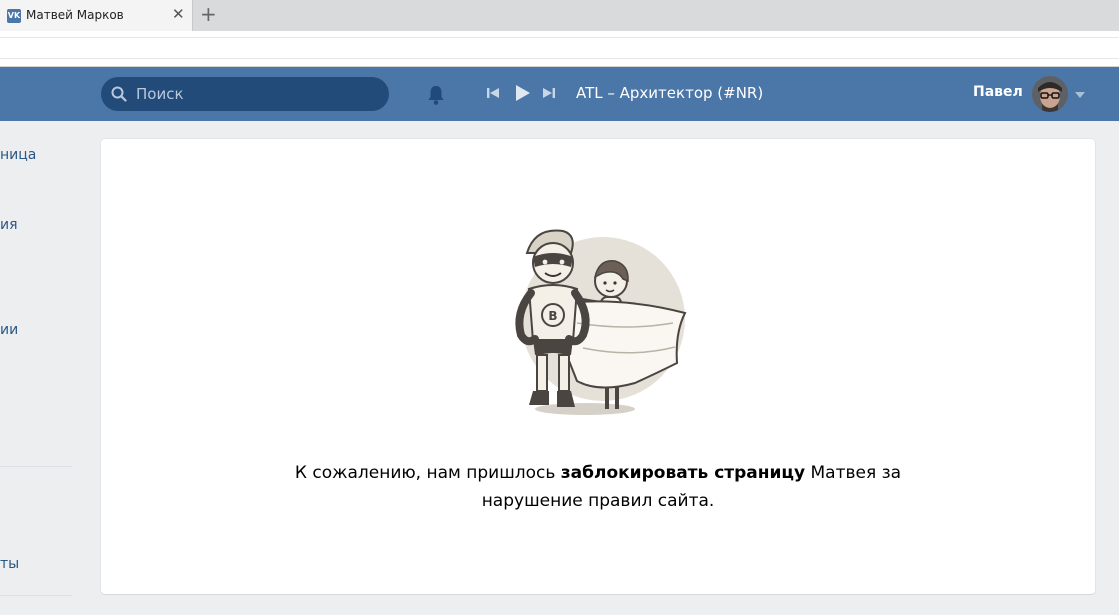 The height and width of the screenshot is (615, 1119). I want to click on current-track-title: ATL – Архитектор (#NR), so click(669, 93).